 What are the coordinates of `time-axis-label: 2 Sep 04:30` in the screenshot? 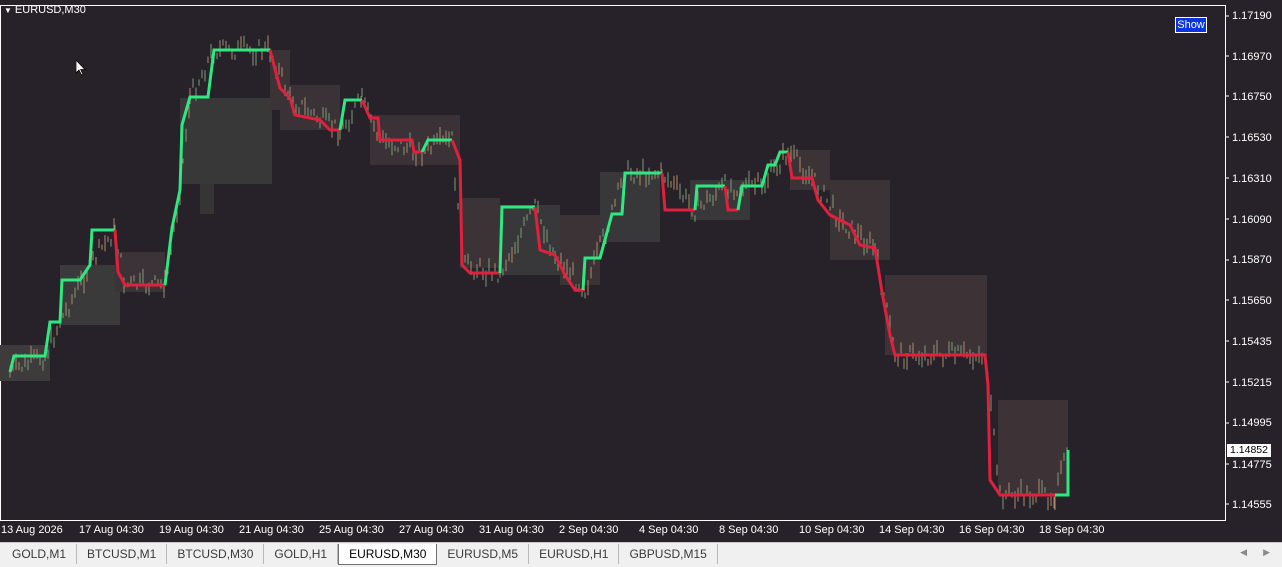 It's located at (589, 530).